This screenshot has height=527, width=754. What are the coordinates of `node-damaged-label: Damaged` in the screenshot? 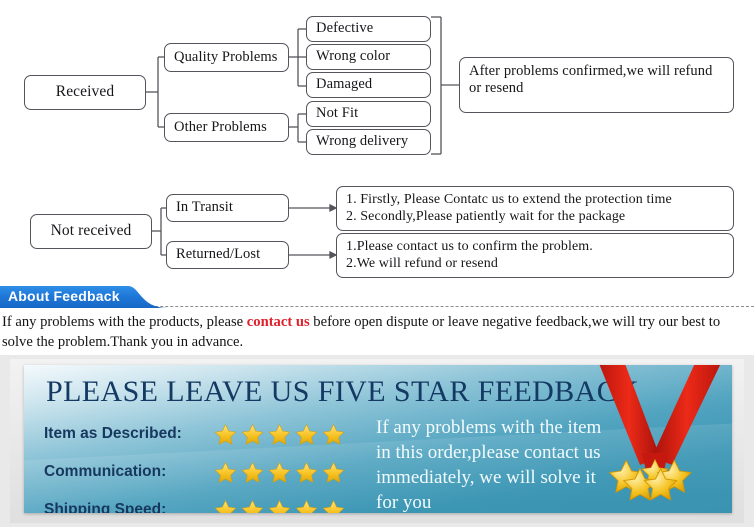 It's located at (344, 84).